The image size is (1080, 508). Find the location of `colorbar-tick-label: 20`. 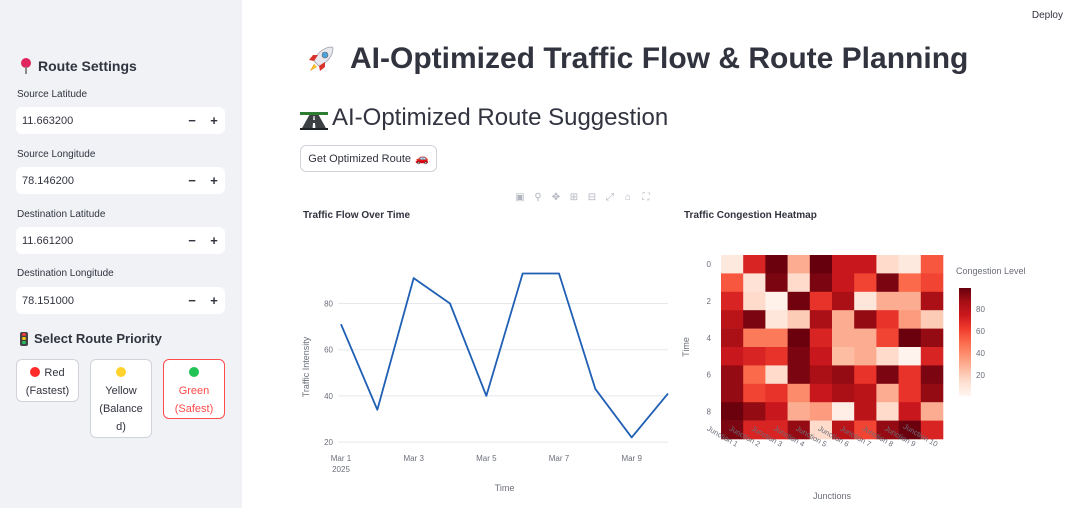

colorbar-tick-label: 20 is located at coordinates (980, 375).